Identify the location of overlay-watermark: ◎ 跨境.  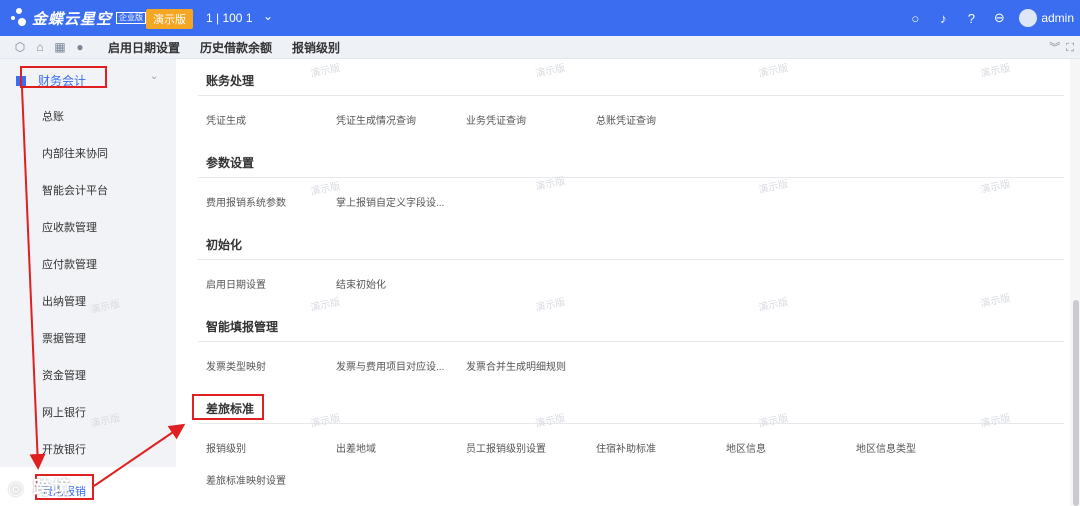
(40, 488).